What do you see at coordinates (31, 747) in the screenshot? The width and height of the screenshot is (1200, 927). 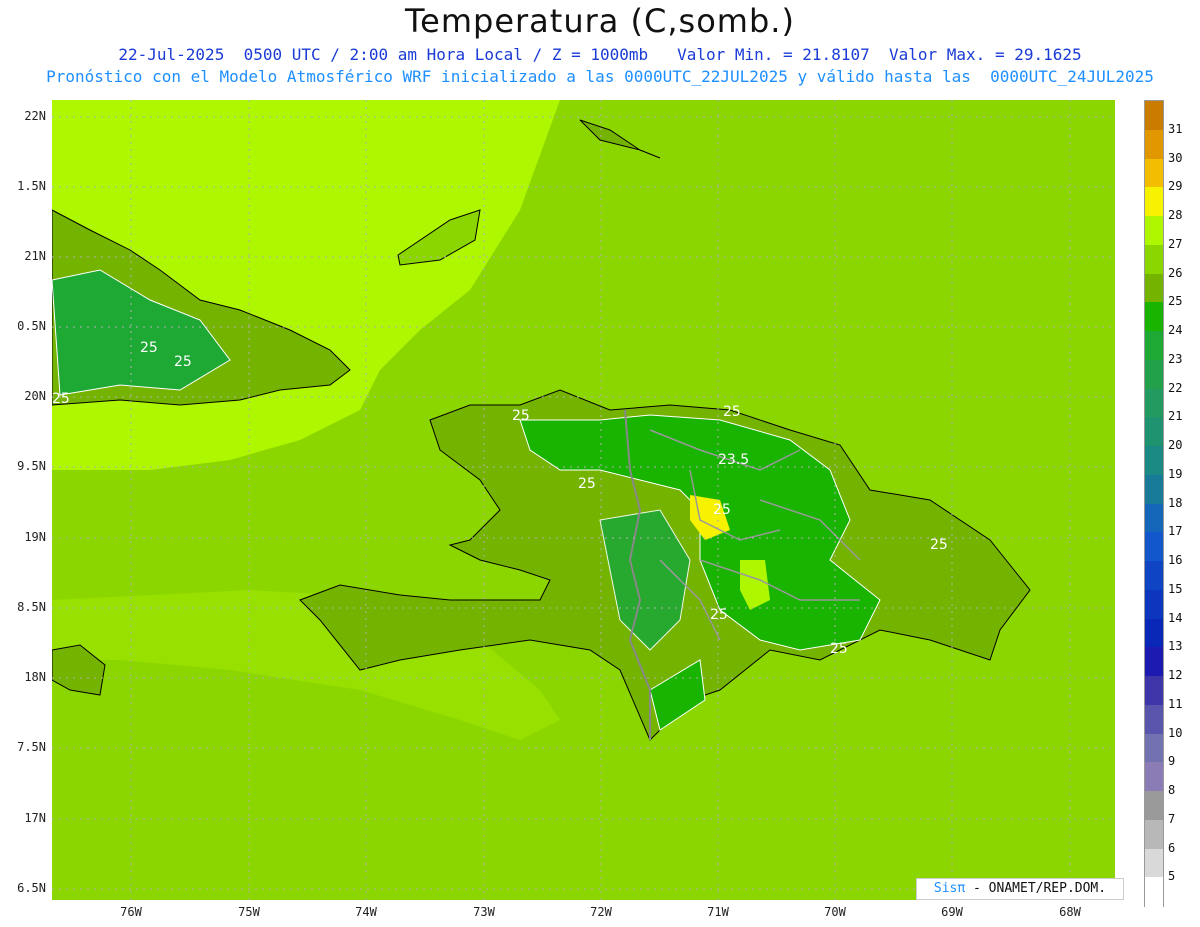 I see `lat-label: 7.5N` at bounding box center [31, 747].